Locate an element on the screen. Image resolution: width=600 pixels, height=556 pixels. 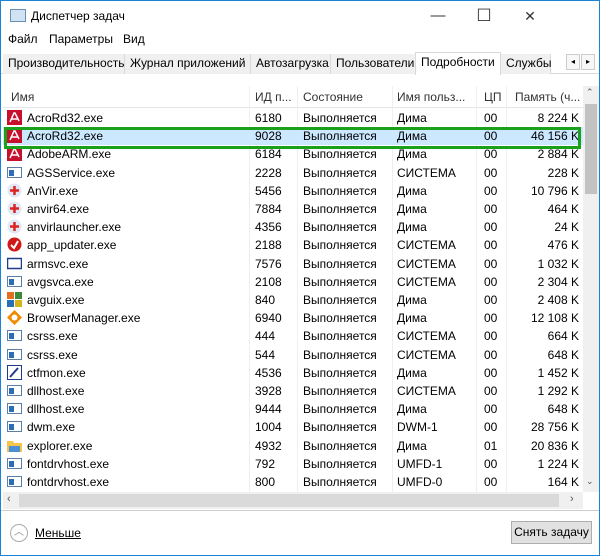
table-row: csrss.exe 544 Выполняется СИСТЕМА 00 648 K is located at coordinates (293, 355).